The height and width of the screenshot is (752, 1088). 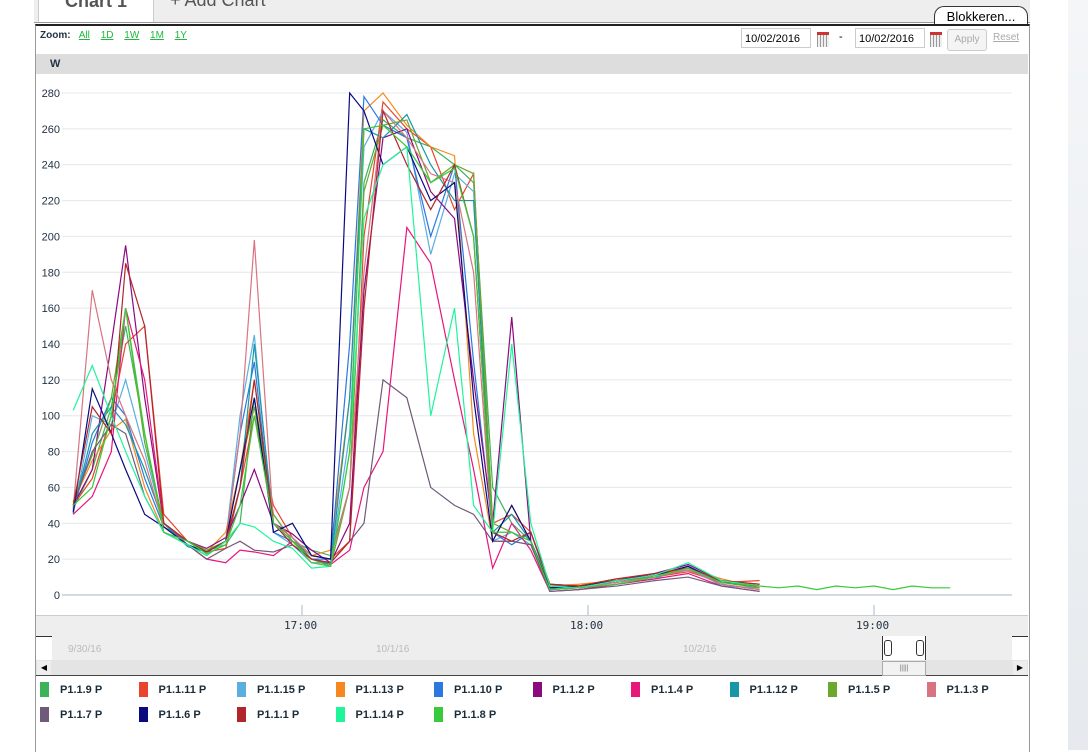 What do you see at coordinates (218, 10) in the screenshot?
I see `add-chart-tab: + Add Chart` at bounding box center [218, 10].